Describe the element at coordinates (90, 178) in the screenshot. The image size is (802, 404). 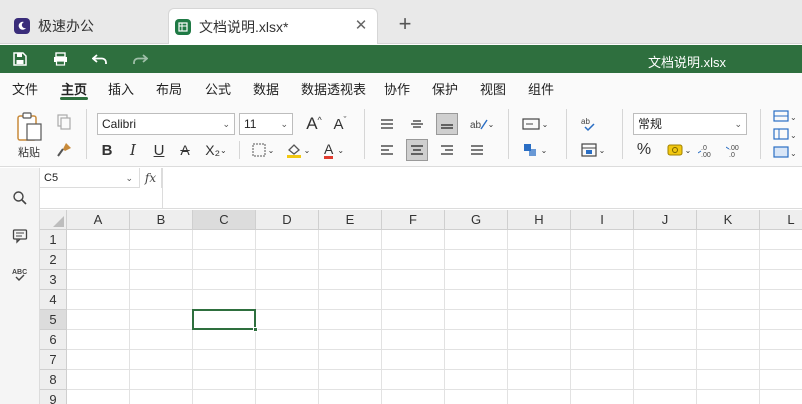
I see `name-box: C5 ⌄` at that location.